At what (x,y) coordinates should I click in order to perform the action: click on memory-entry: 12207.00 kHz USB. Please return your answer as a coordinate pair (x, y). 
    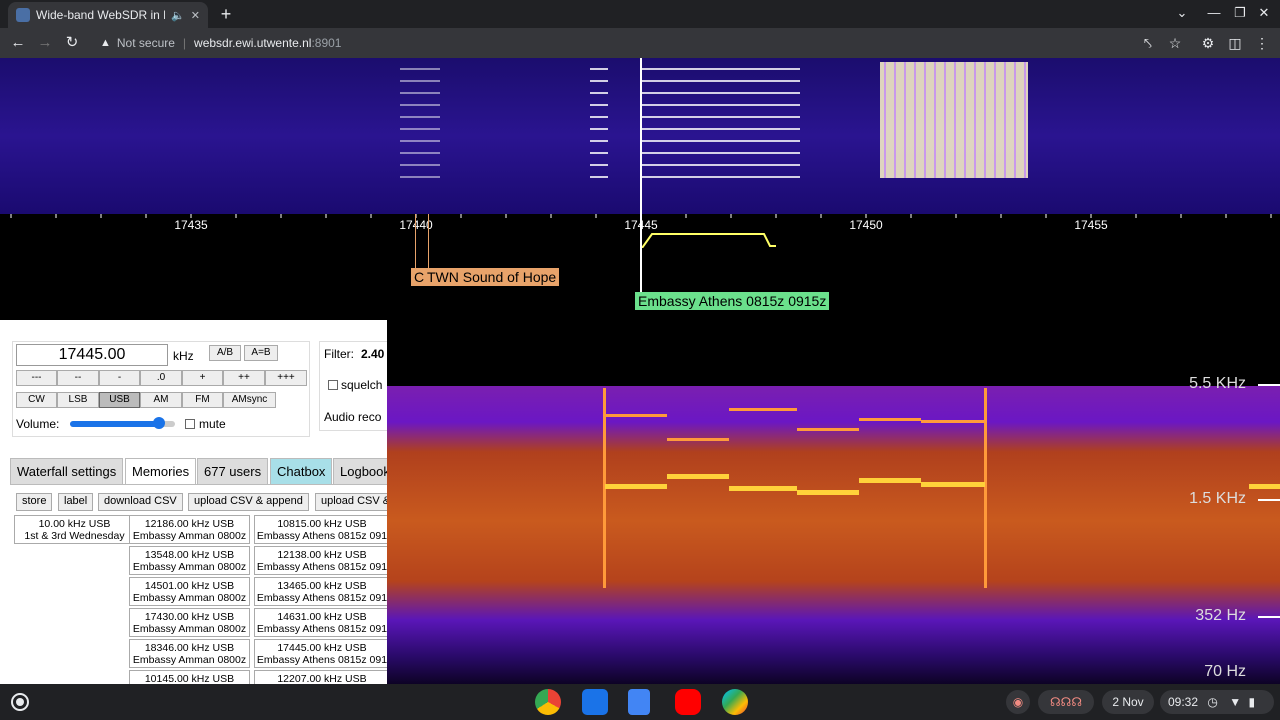
    Looking at the image, I should click on (320, 677).